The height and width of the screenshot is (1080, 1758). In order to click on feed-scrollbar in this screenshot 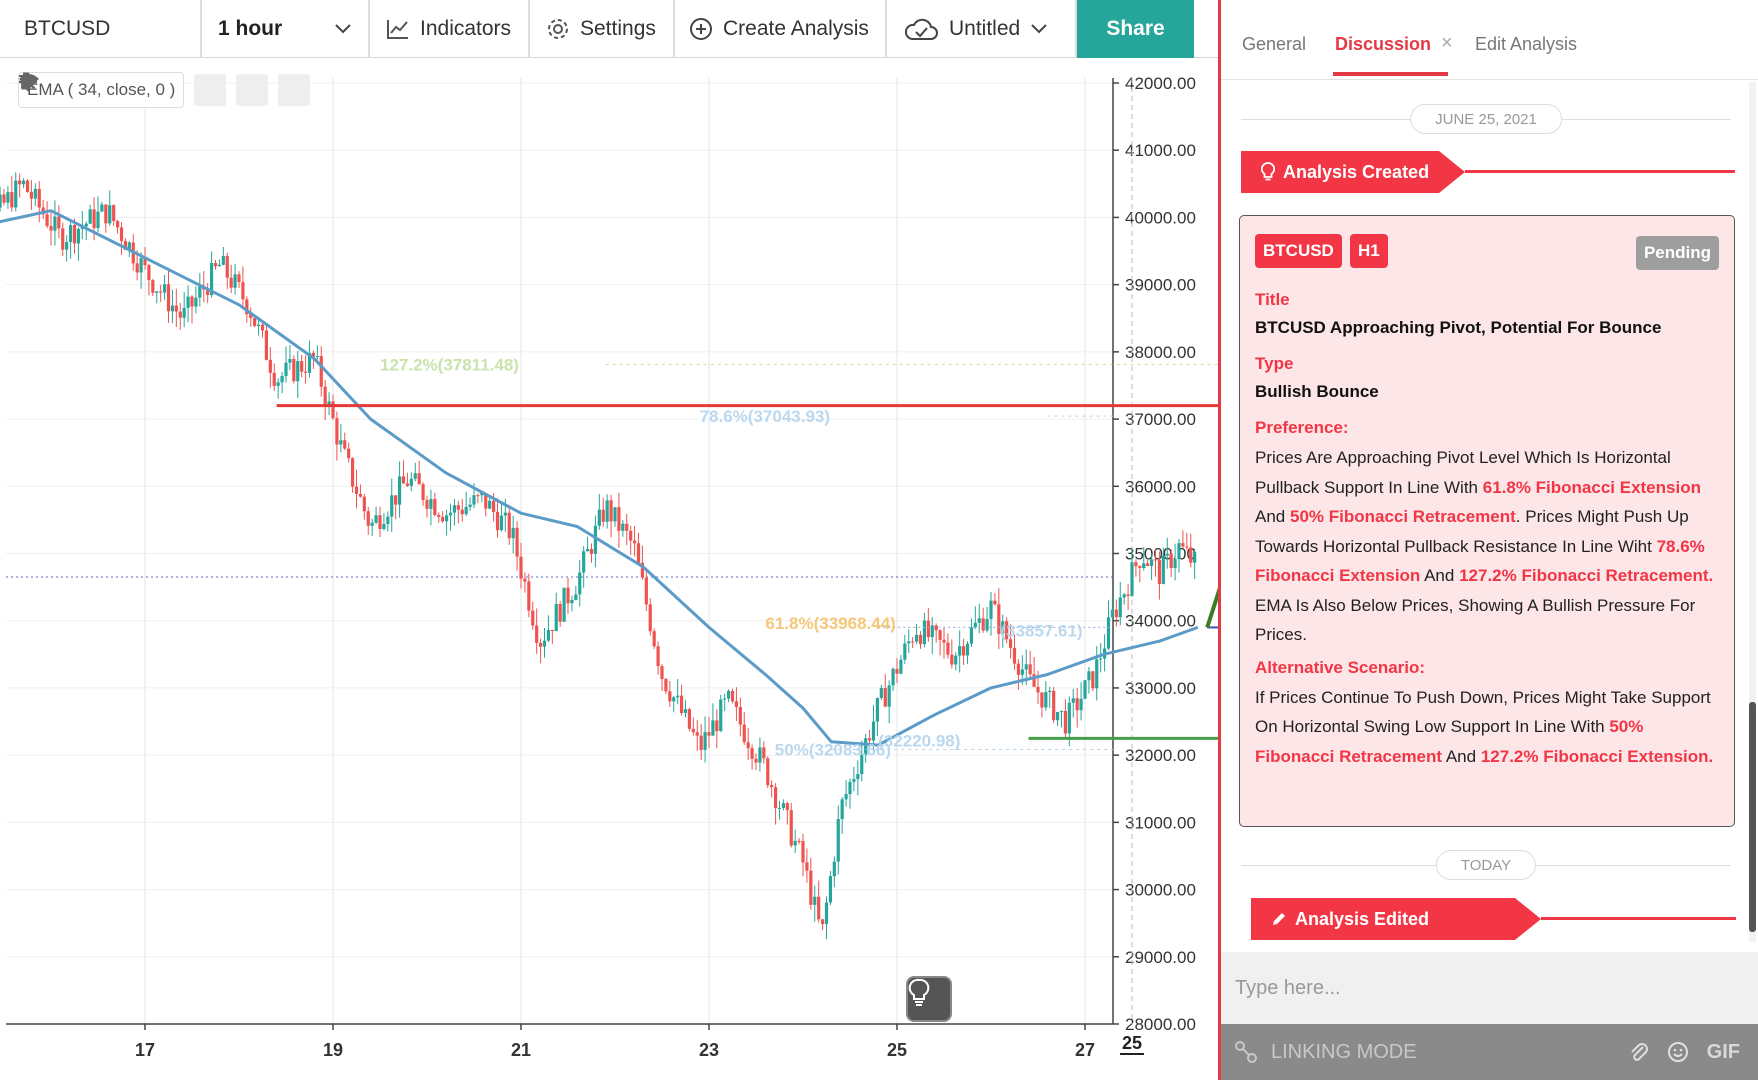, I will do `click(1752, 512)`.